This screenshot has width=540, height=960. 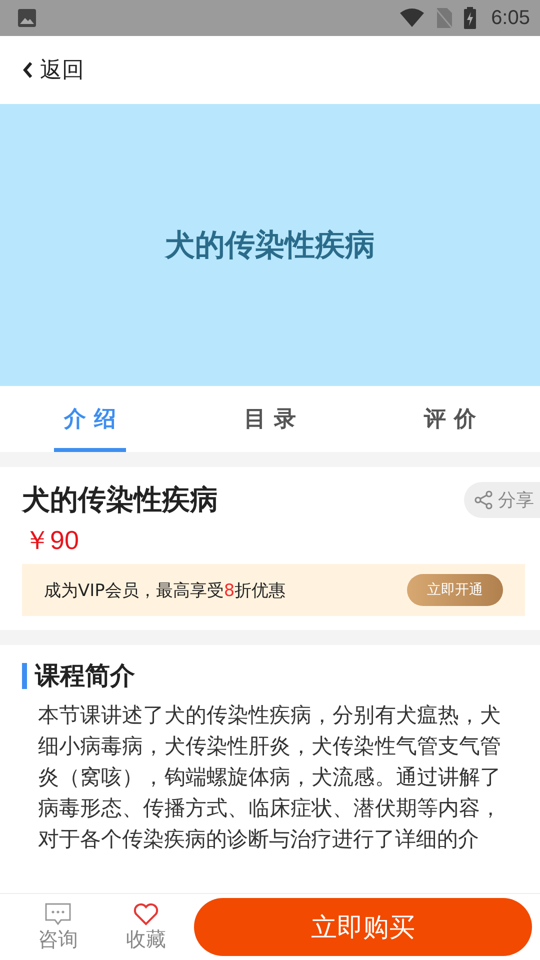 What do you see at coordinates (502, 500) in the screenshot?
I see `share-button: 分享` at bounding box center [502, 500].